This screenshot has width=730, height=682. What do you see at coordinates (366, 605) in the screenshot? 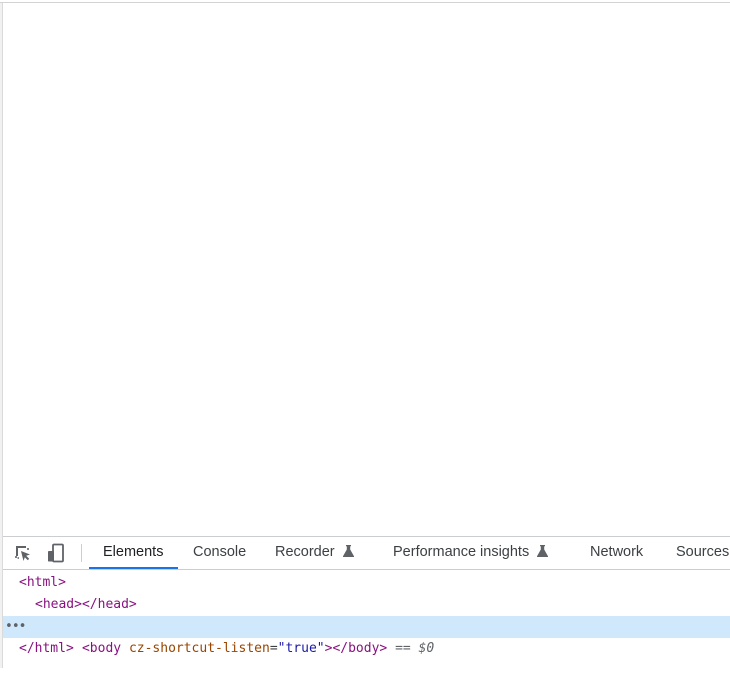
I see `dom-node-head: <head></head>` at bounding box center [366, 605].